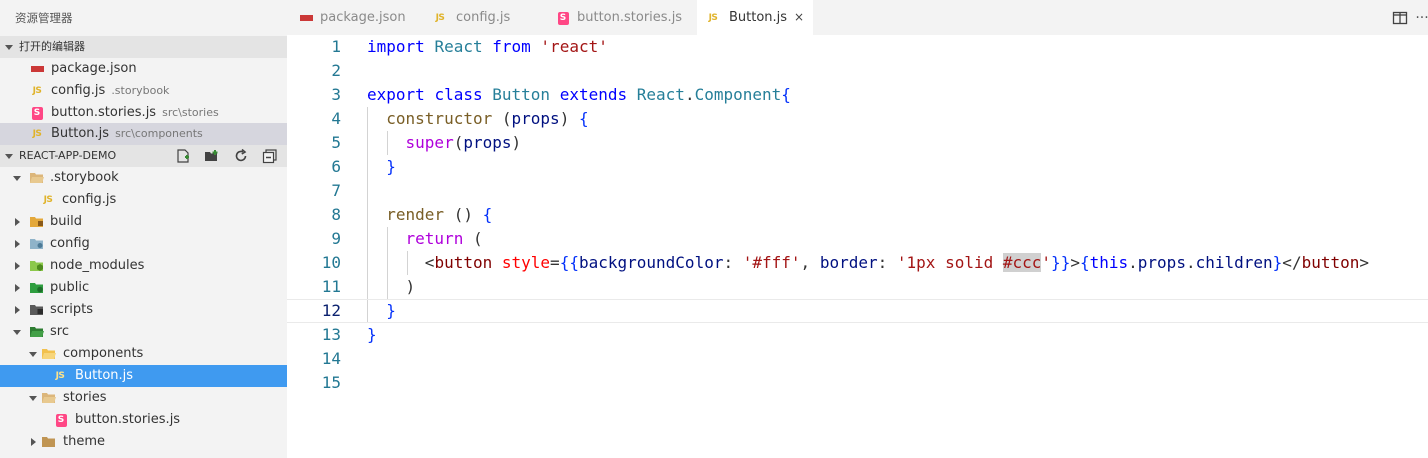 The height and width of the screenshot is (458, 1428). Describe the element at coordinates (331, 286) in the screenshot. I see `line-number: 11` at that location.